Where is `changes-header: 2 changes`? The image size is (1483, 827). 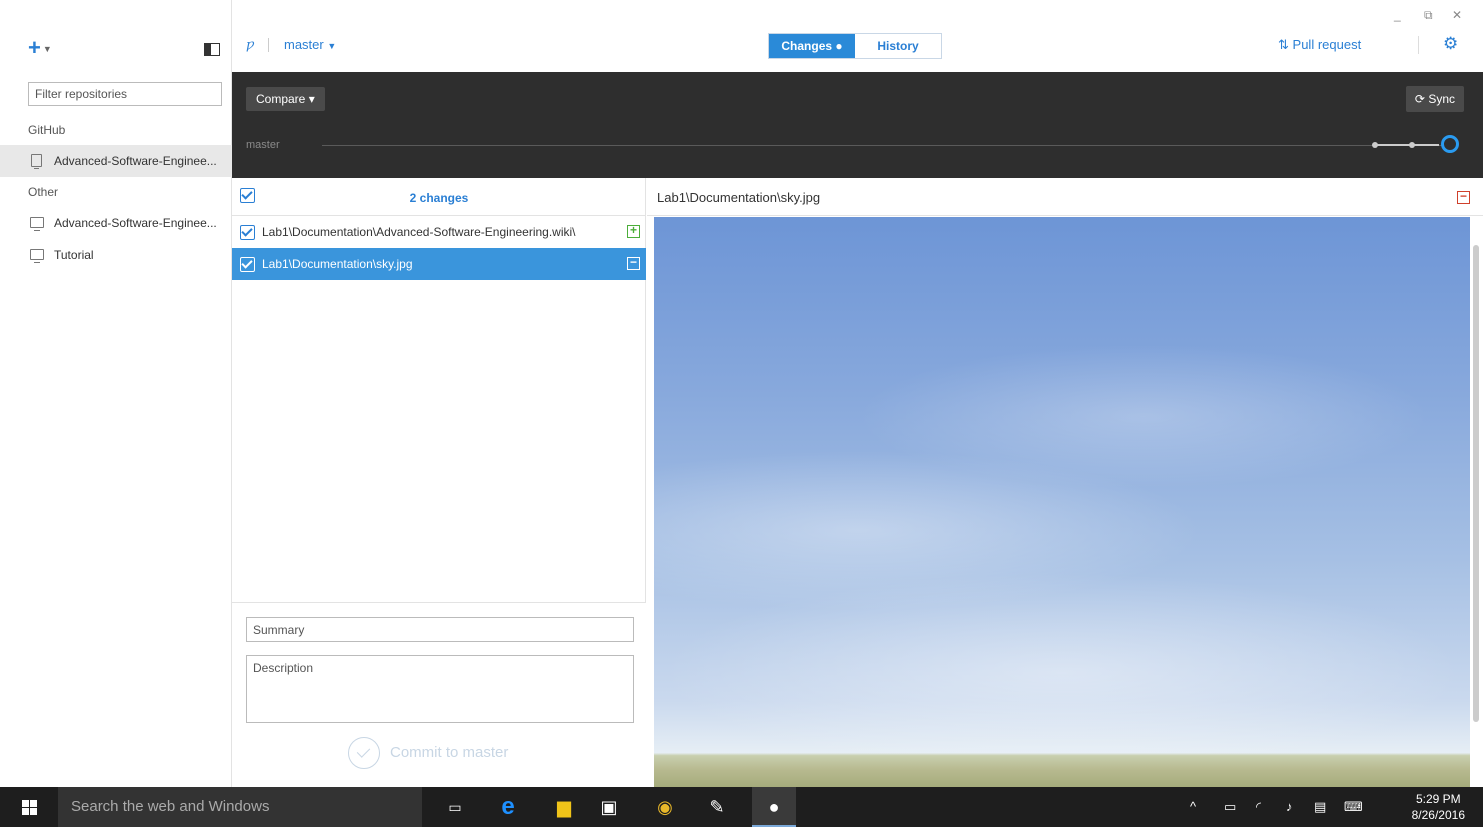
changes-header: 2 changes is located at coordinates (439, 197).